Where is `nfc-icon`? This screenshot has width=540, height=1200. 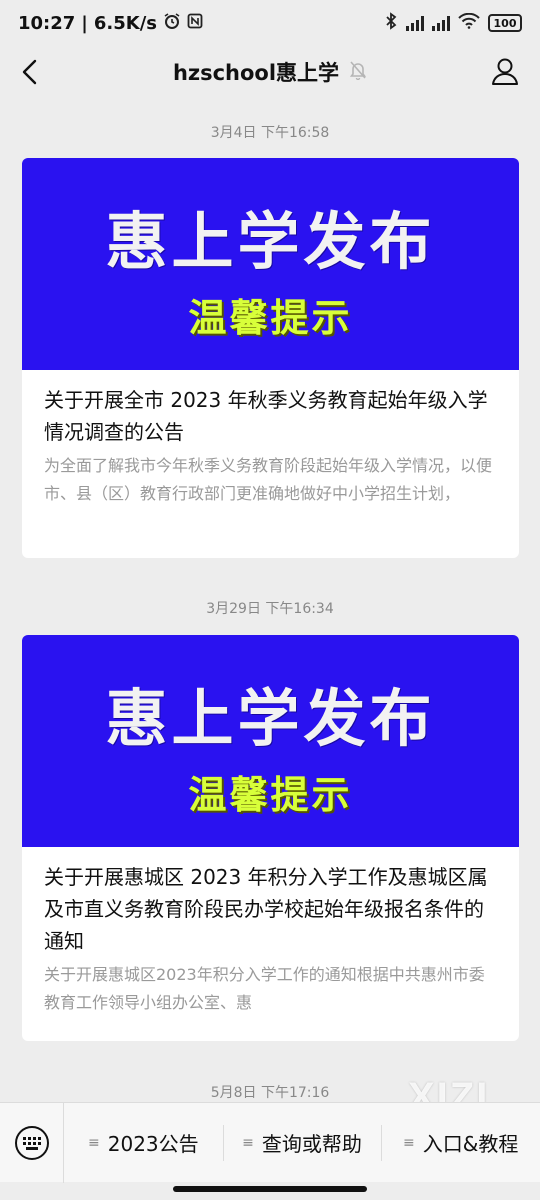 nfc-icon is located at coordinates (195, 23).